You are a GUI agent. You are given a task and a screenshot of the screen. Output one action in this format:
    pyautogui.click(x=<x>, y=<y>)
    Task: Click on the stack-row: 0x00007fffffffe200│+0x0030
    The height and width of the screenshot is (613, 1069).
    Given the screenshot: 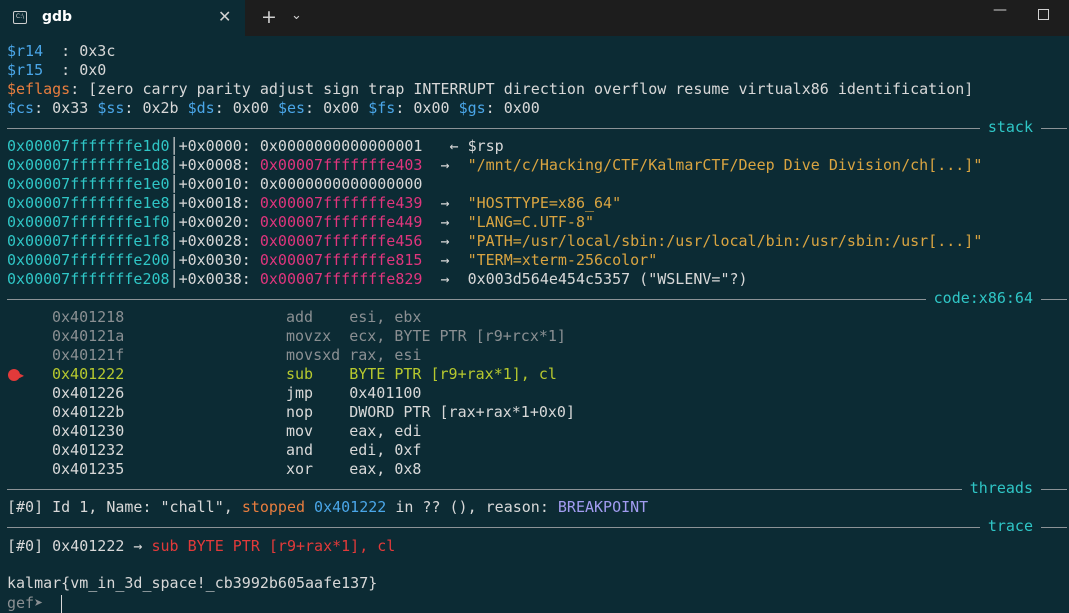 What is the action you would take?
    pyautogui.click(x=332, y=260)
    